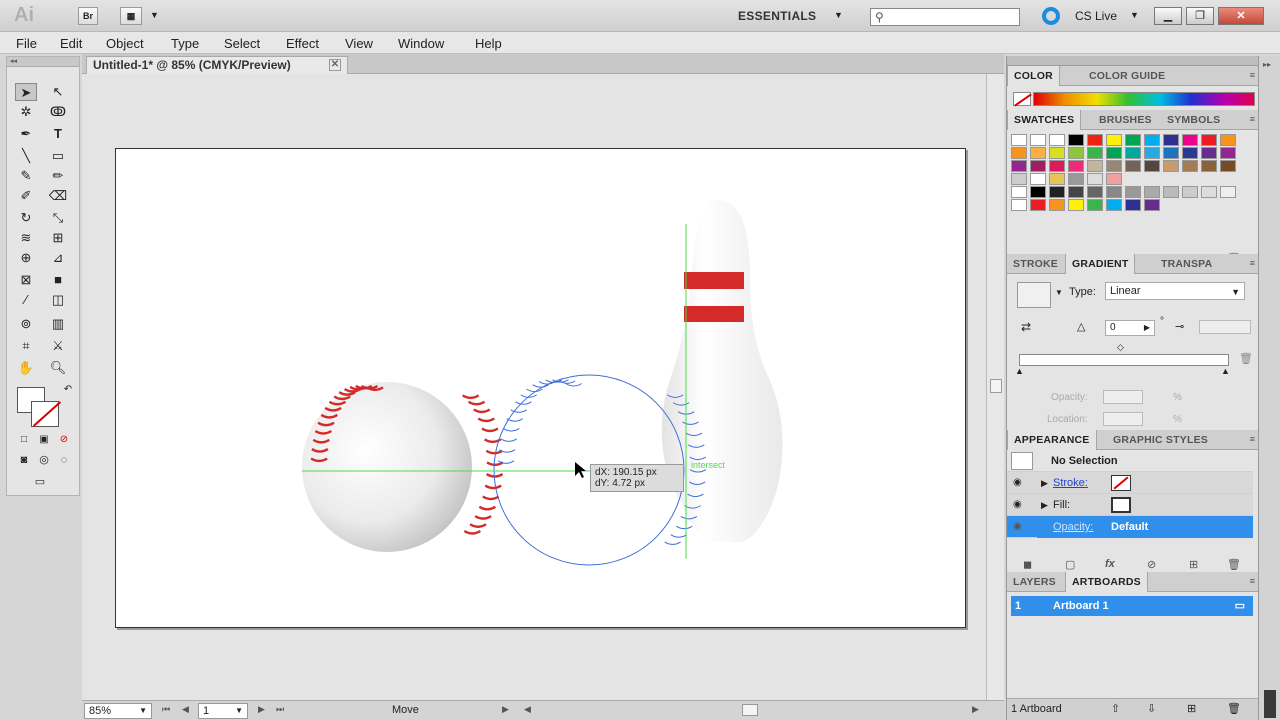 The height and width of the screenshot is (720, 1280). Describe the element at coordinates (166, 709) in the screenshot. I see `first-artboard-icon: ⏮` at that location.